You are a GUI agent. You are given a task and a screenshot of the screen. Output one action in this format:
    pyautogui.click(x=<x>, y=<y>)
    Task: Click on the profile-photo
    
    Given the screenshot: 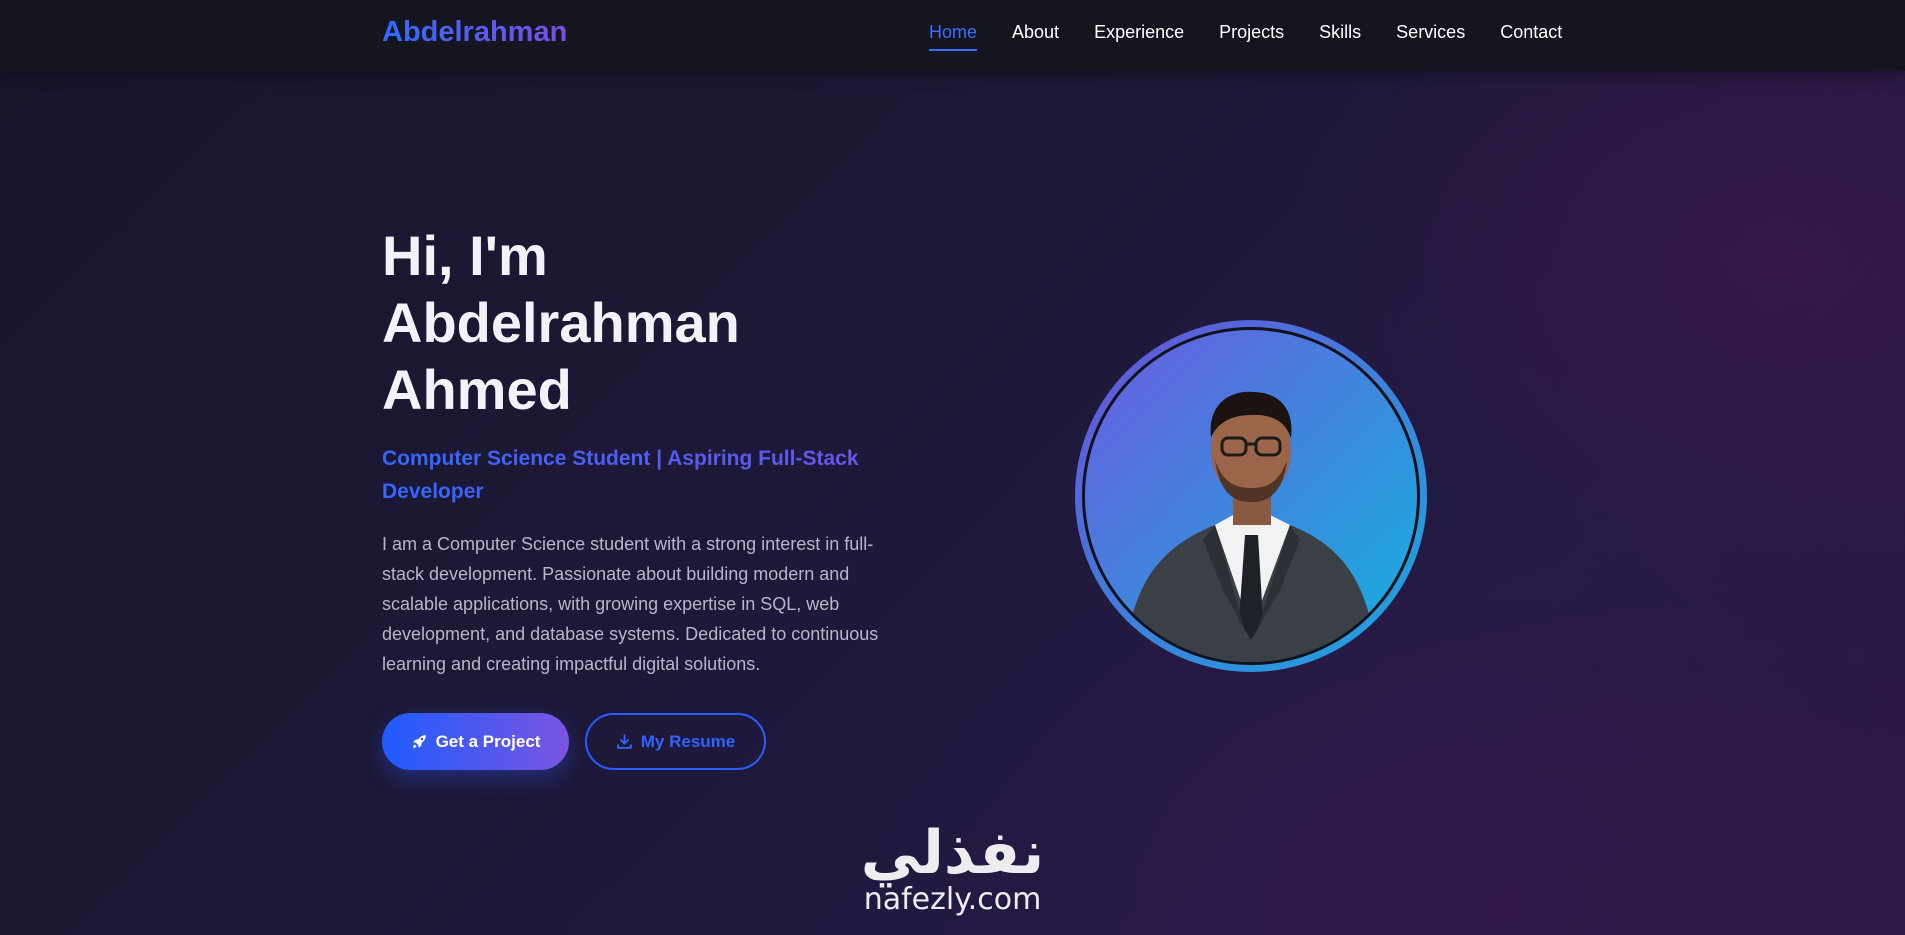 What is the action you would take?
    pyautogui.click(x=1251, y=496)
    